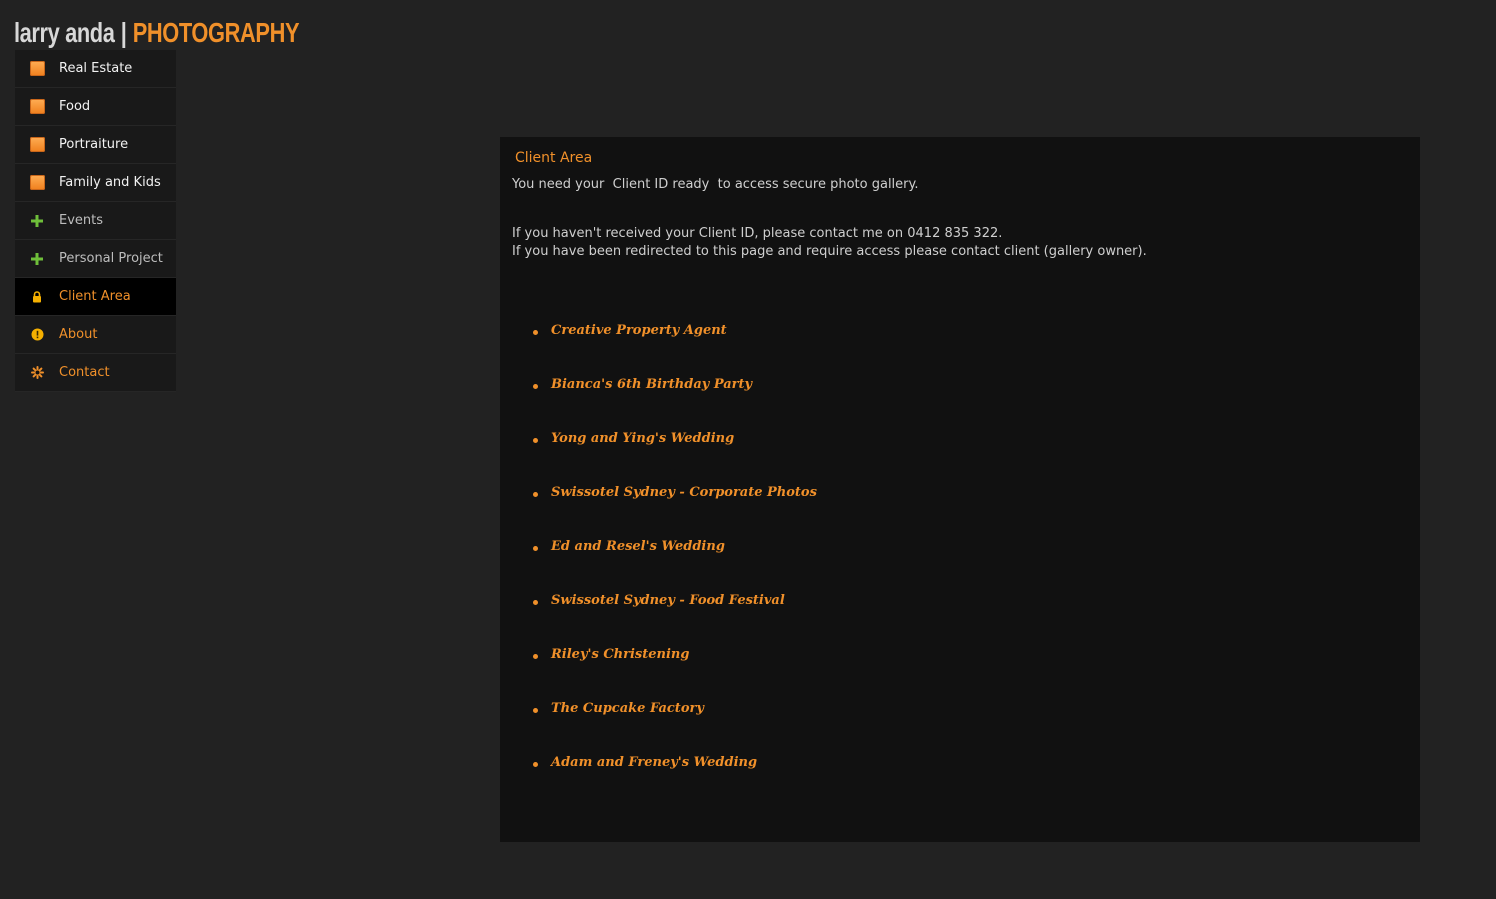 Image resolution: width=1496 pixels, height=899 pixels. I want to click on list-item: The Cupcake Factory, so click(673, 728).